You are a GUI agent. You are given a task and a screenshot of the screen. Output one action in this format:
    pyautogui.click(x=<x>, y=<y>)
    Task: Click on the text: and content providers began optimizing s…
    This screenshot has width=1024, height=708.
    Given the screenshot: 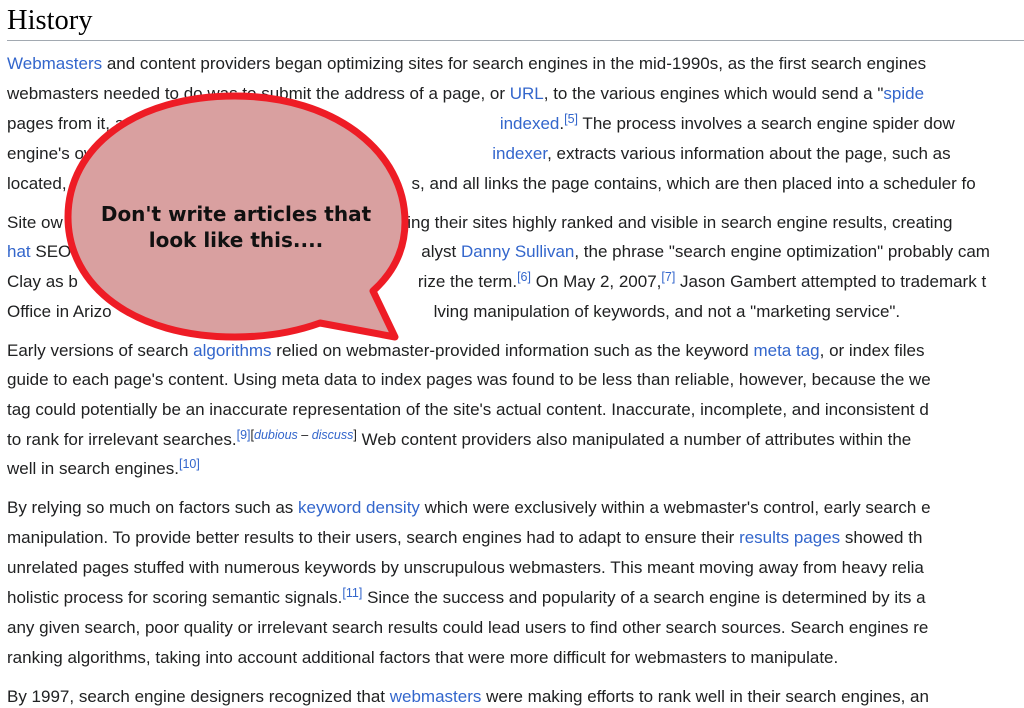 What is the action you would take?
    pyautogui.click(x=514, y=63)
    